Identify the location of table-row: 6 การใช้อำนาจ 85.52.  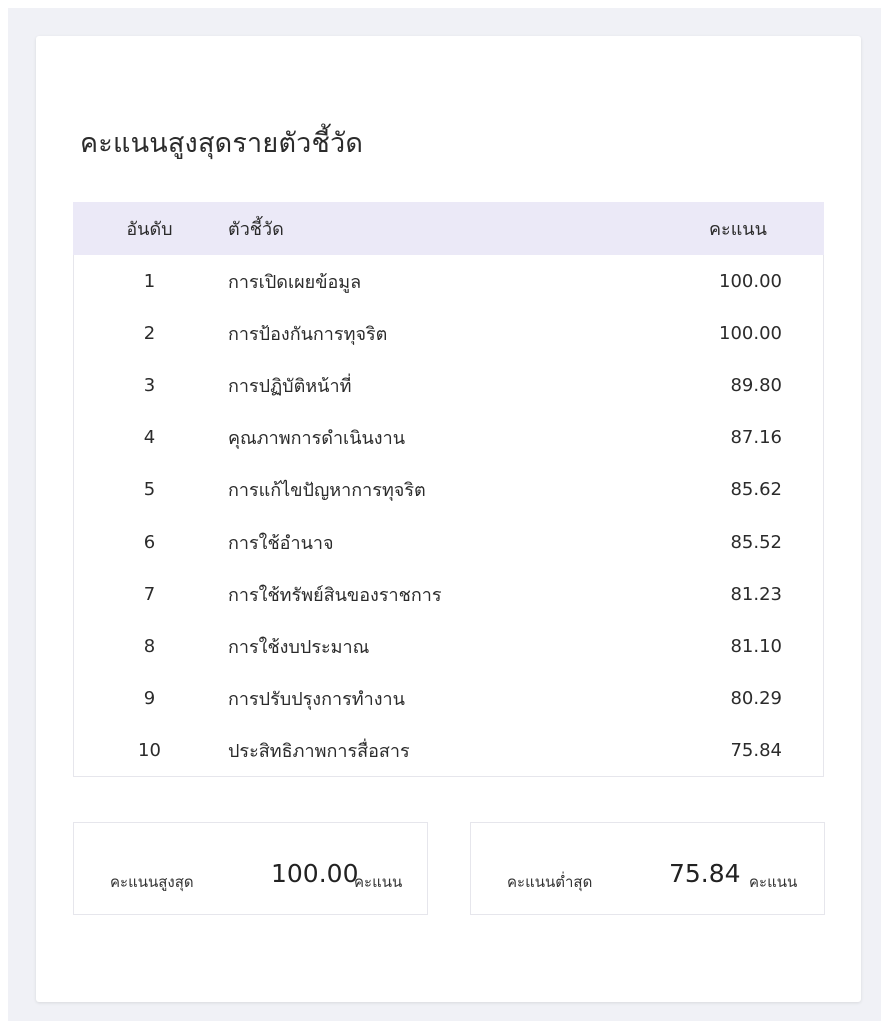
(448, 542).